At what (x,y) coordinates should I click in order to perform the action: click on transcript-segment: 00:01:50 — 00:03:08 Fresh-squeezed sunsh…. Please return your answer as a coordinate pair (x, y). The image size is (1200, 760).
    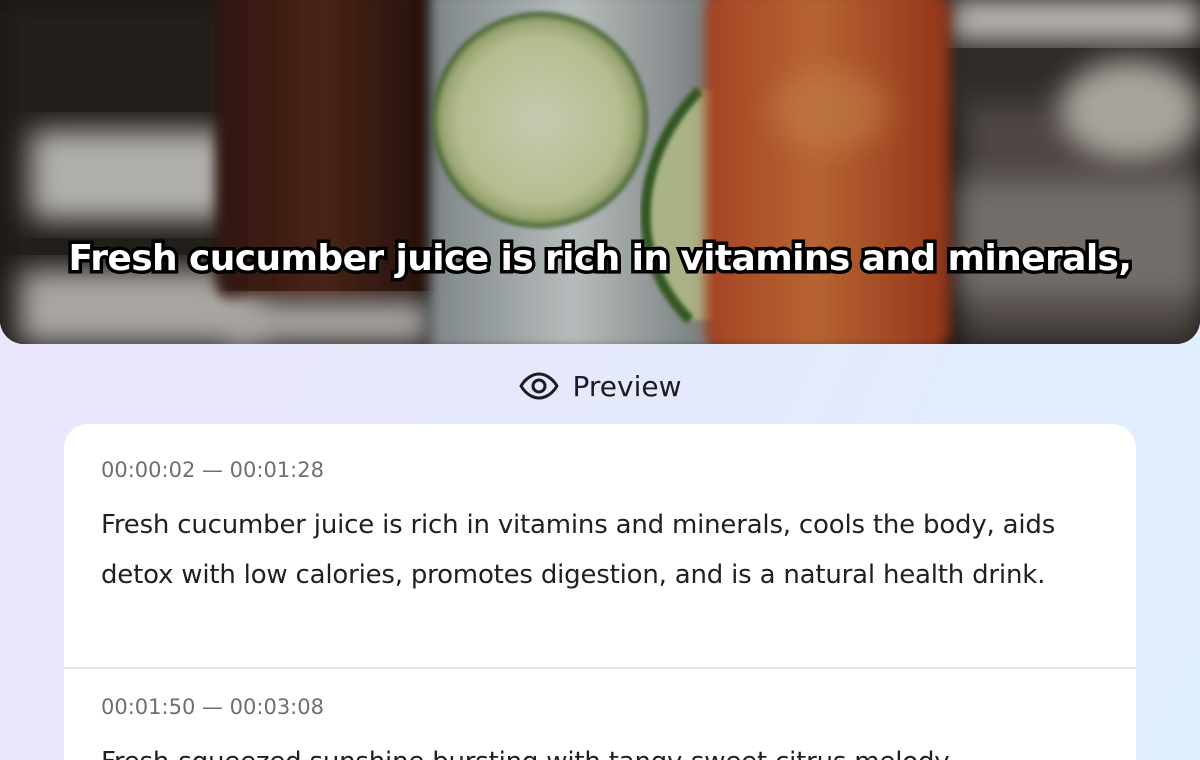
    Looking at the image, I should click on (600, 714).